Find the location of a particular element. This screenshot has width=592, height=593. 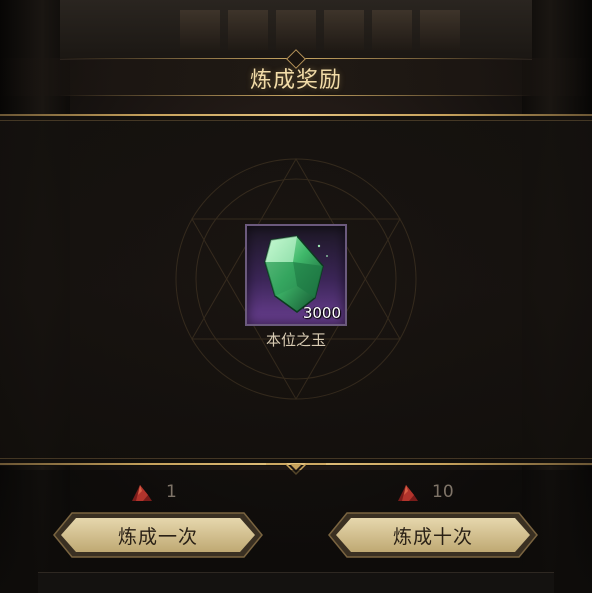

cost-ten: 10 is located at coordinates (424, 492).